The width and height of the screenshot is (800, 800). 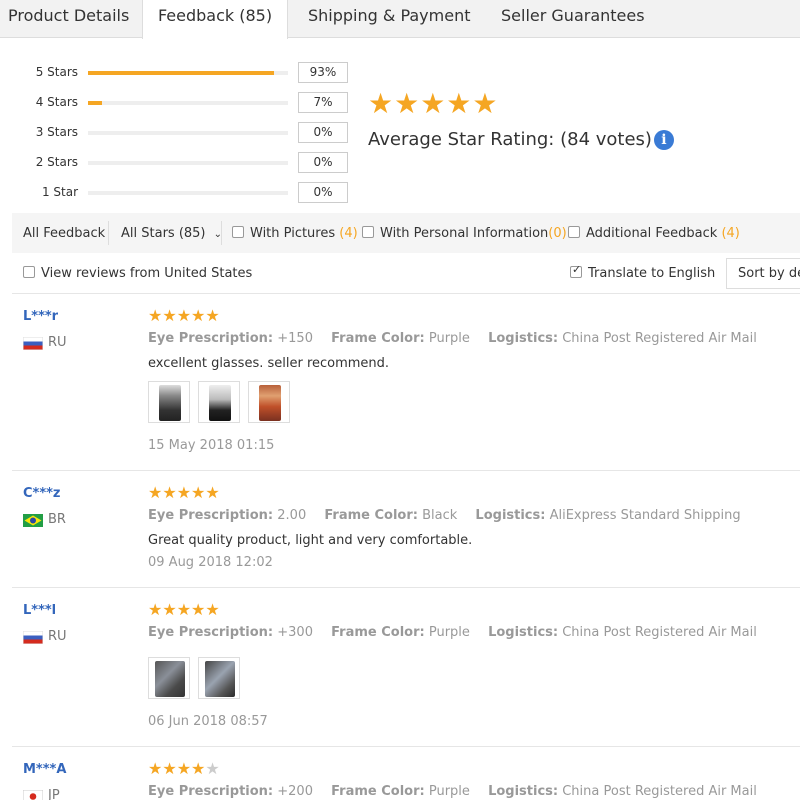 I want to click on with-pictures-count: (4), so click(x=348, y=233).